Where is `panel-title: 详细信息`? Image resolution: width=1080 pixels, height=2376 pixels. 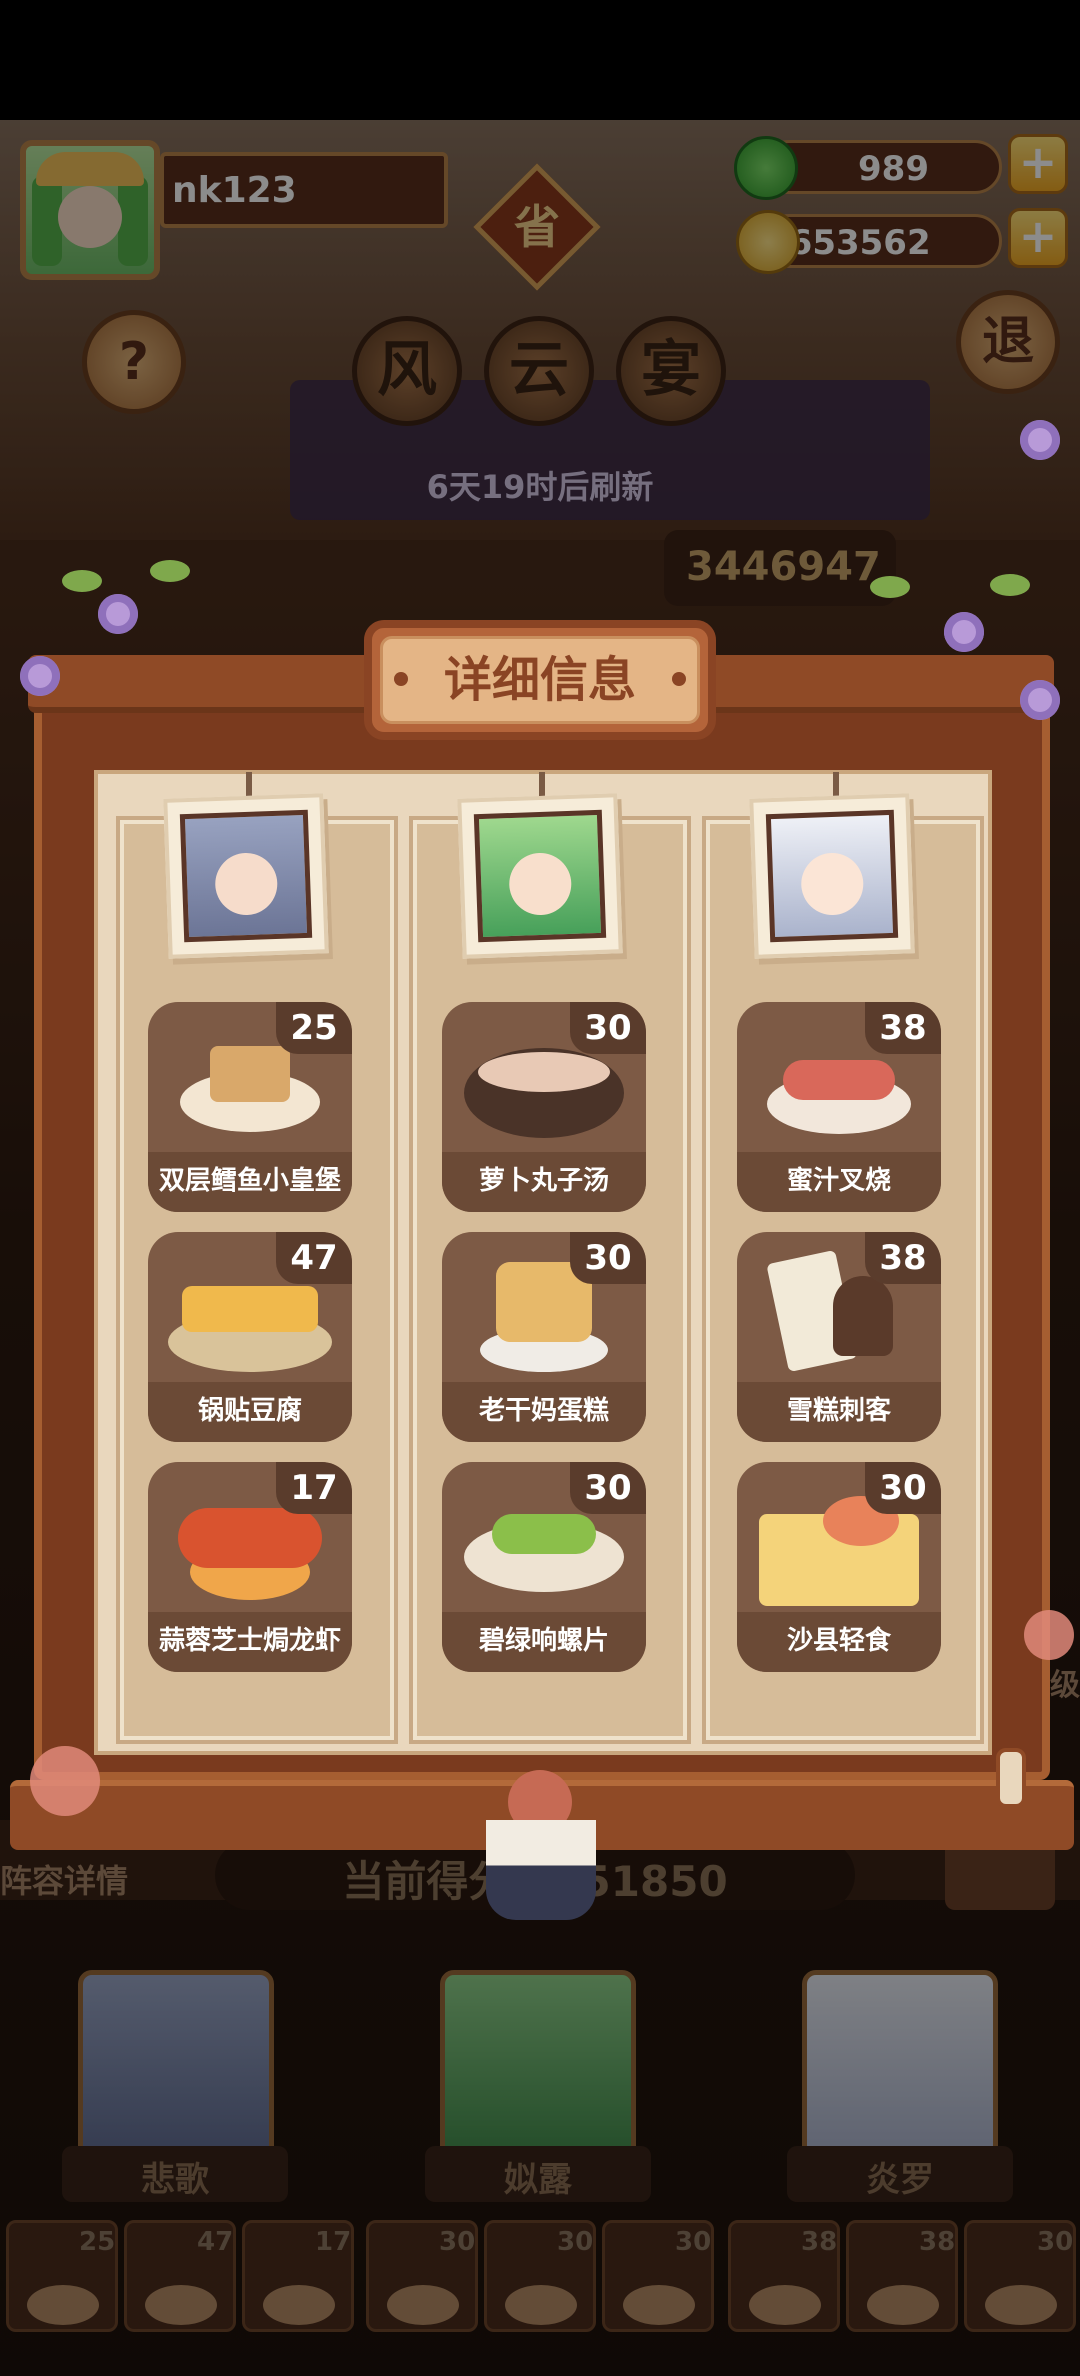 panel-title: 详细信息 is located at coordinates (540, 680).